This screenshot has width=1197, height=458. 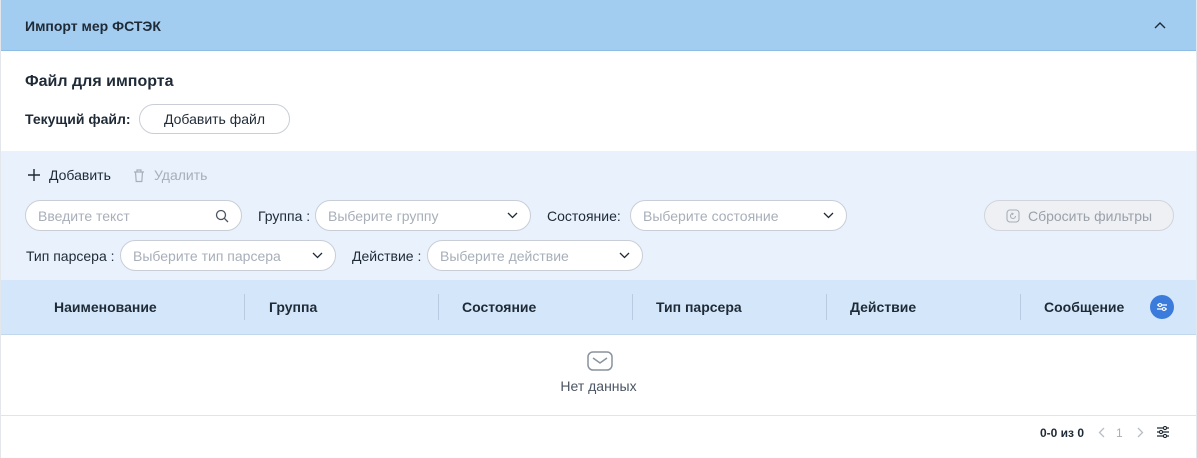 I want to click on state-label-colon: :, so click(x=618, y=216).